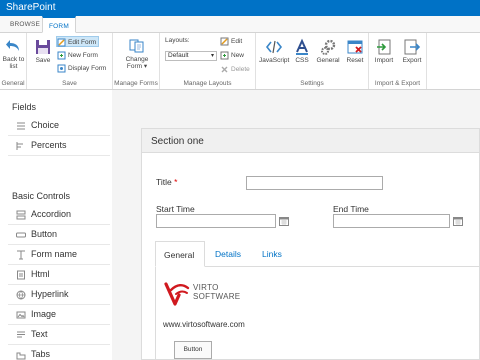  What do you see at coordinates (13, 53) in the screenshot?
I see `back-to-list-button: Back to list` at bounding box center [13, 53].